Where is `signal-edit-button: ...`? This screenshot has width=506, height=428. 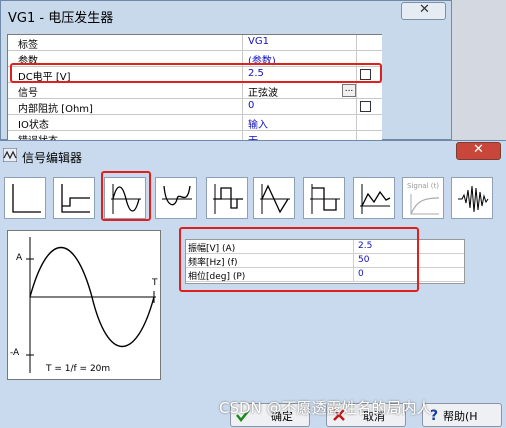
signal-edit-button: ... is located at coordinates (349, 90).